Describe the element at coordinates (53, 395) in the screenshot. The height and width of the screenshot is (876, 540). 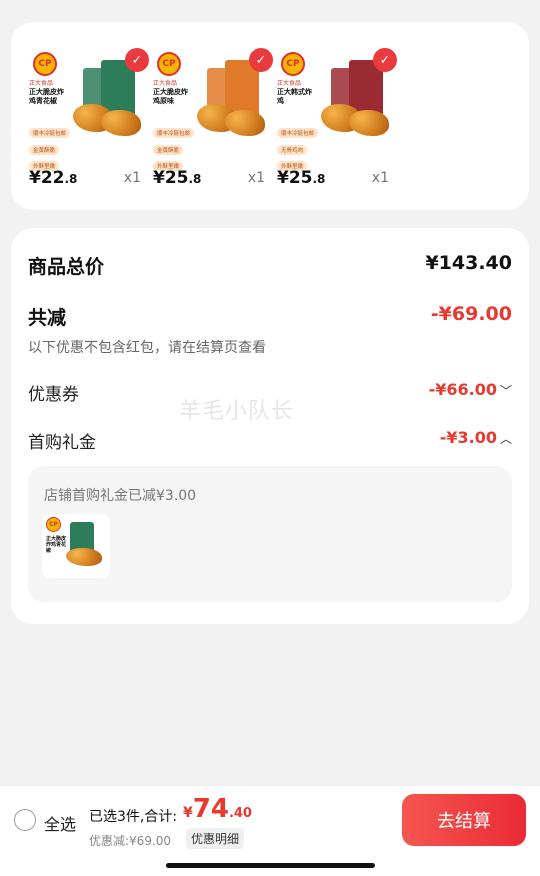
I see `coupon-label: 优惠券` at that location.